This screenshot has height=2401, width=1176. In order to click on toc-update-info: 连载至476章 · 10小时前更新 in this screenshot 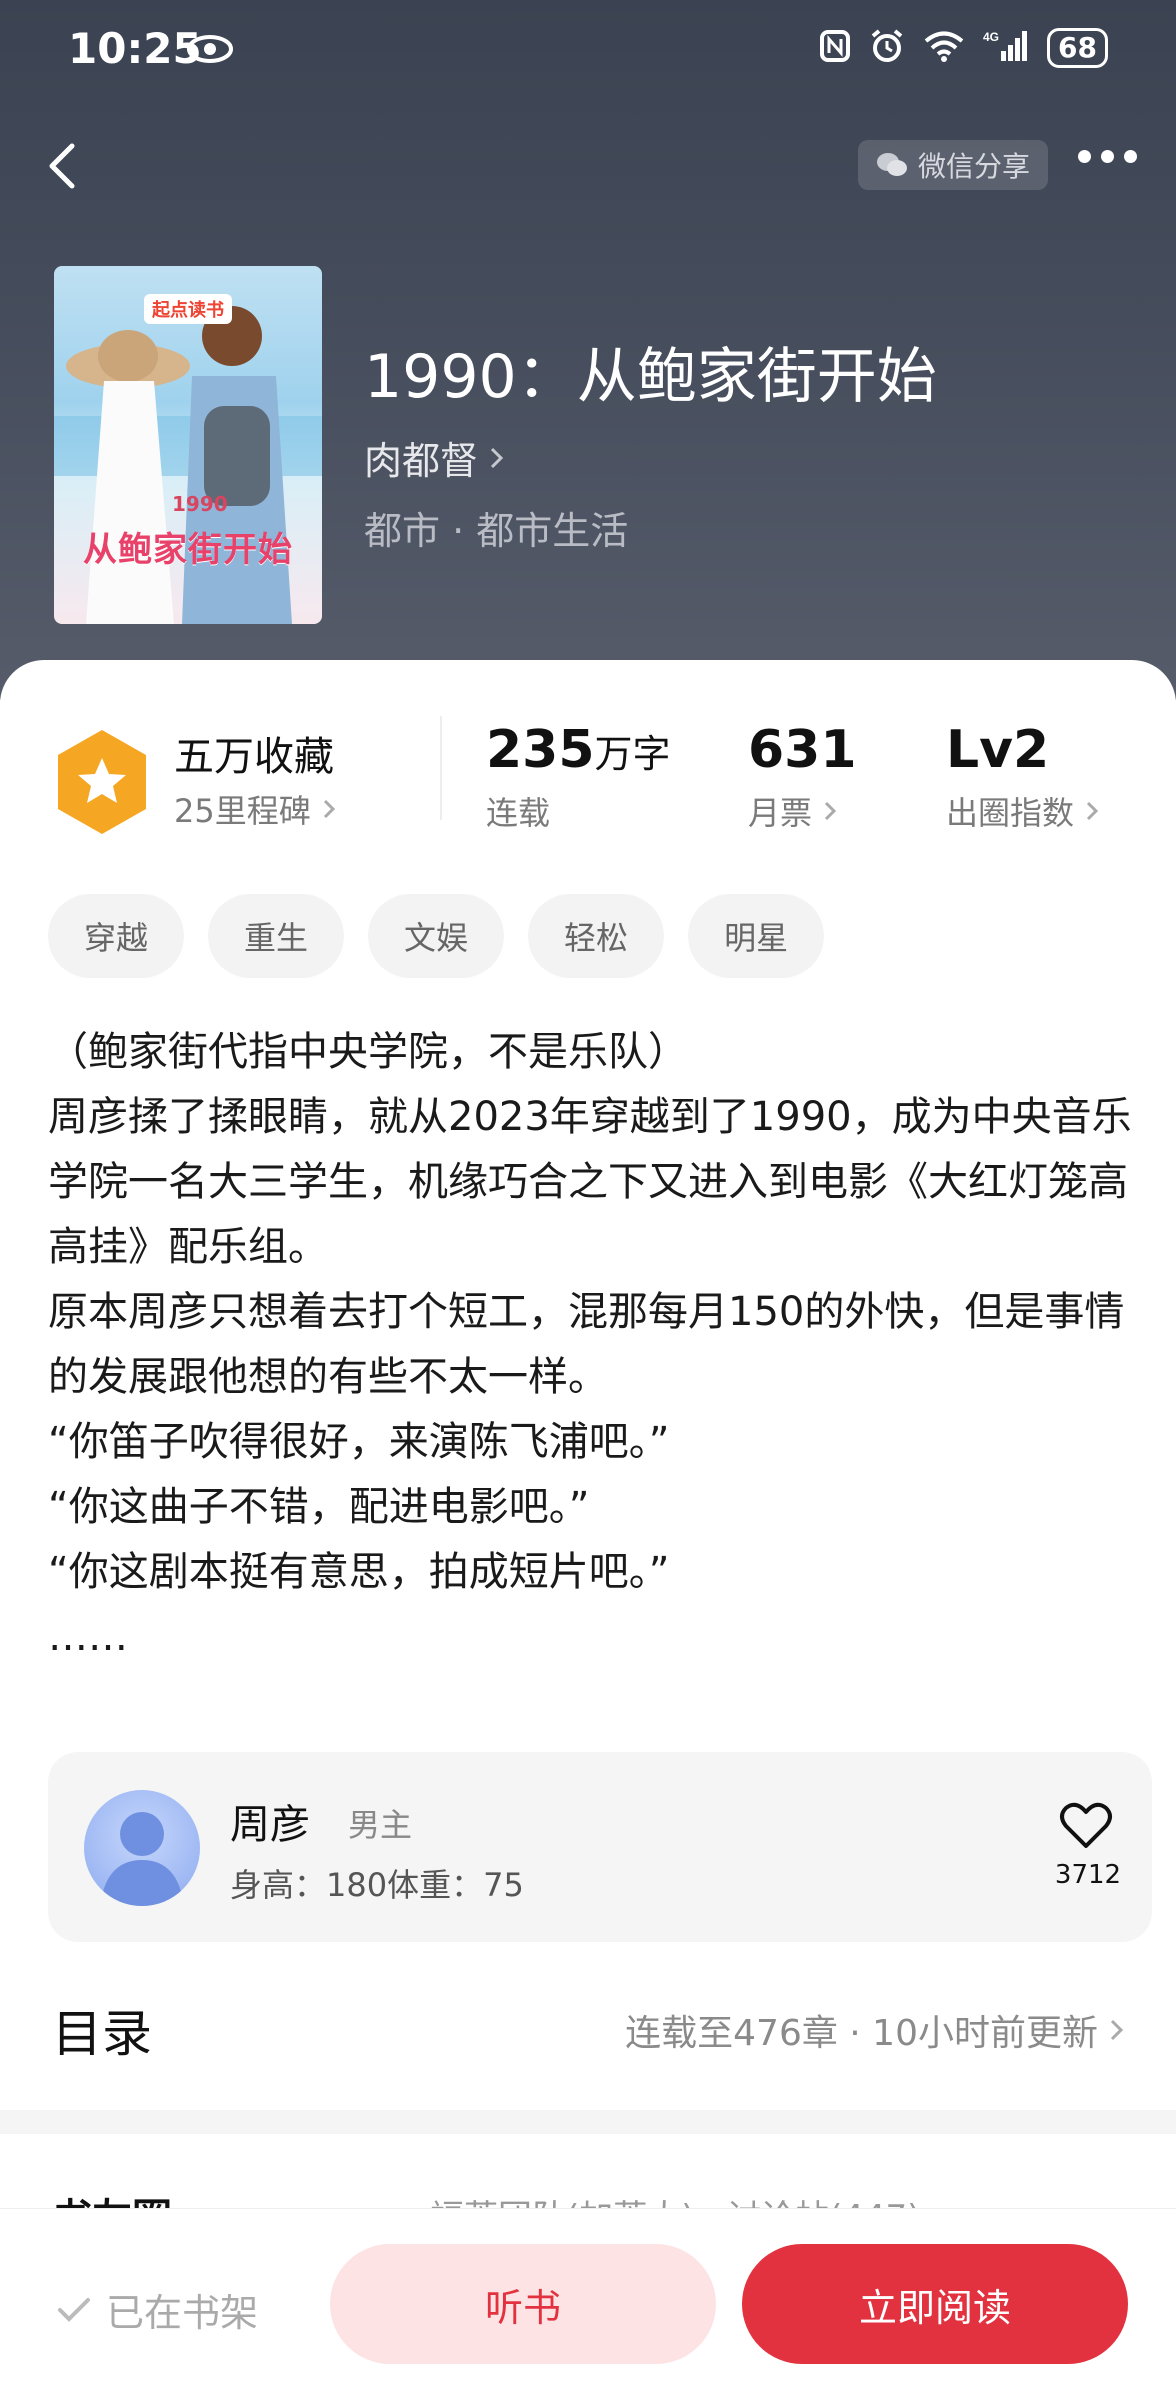, I will do `click(861, 2033)`.